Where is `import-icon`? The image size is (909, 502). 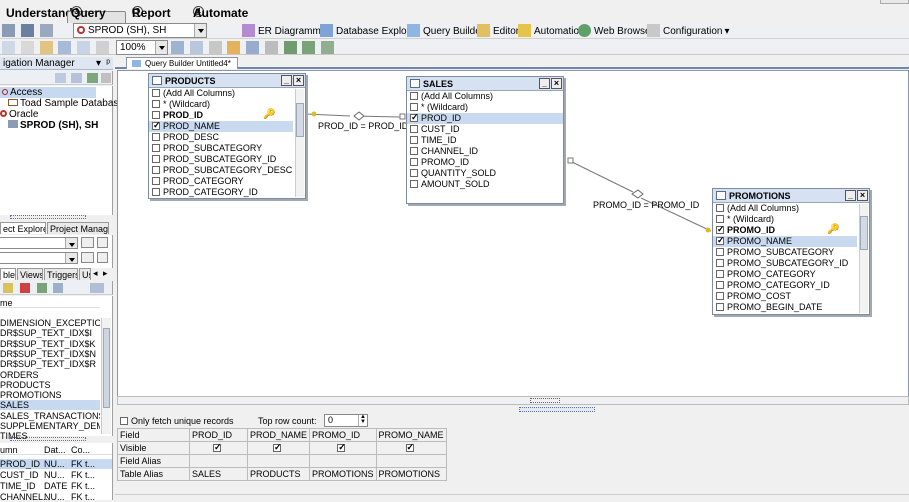 import-icon is located at coordinates (309, 47).